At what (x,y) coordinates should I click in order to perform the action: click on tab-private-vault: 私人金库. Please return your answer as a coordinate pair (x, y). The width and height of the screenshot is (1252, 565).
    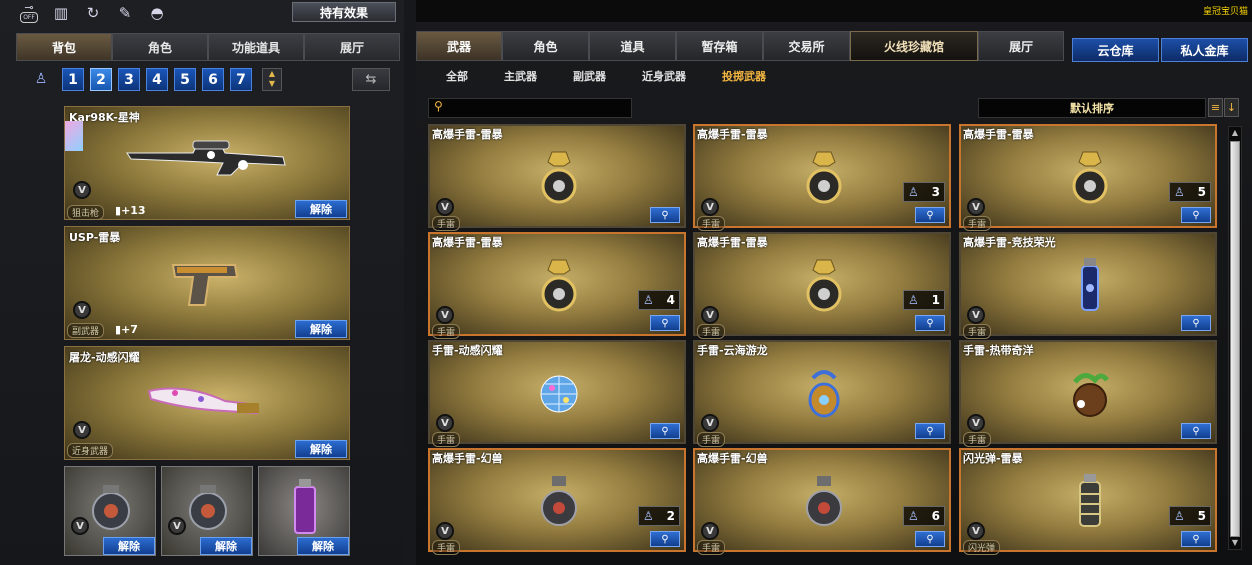
    Looking at the image, I should click on (1204, 50).